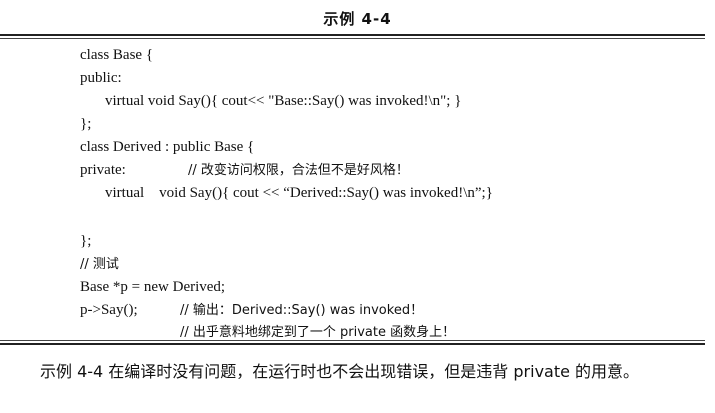  What do you see at coordinates (86, 124) in the screenshot?
I see `code-line-4: };` at bounding box center [86, 124].